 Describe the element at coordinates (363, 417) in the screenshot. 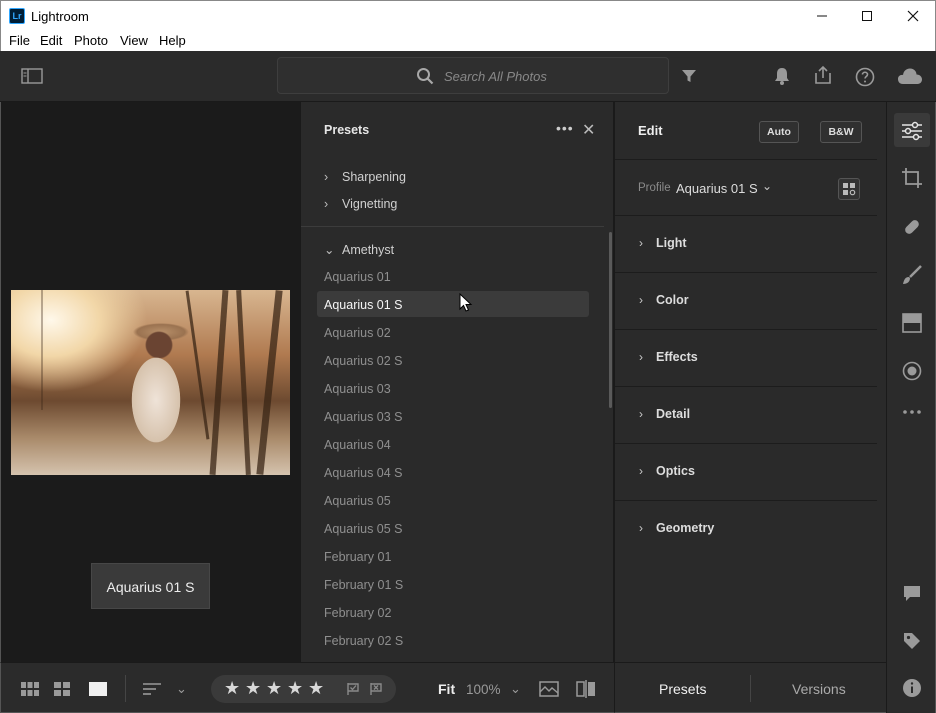

I see `preset-item: Aquarius 03 S` at that location.